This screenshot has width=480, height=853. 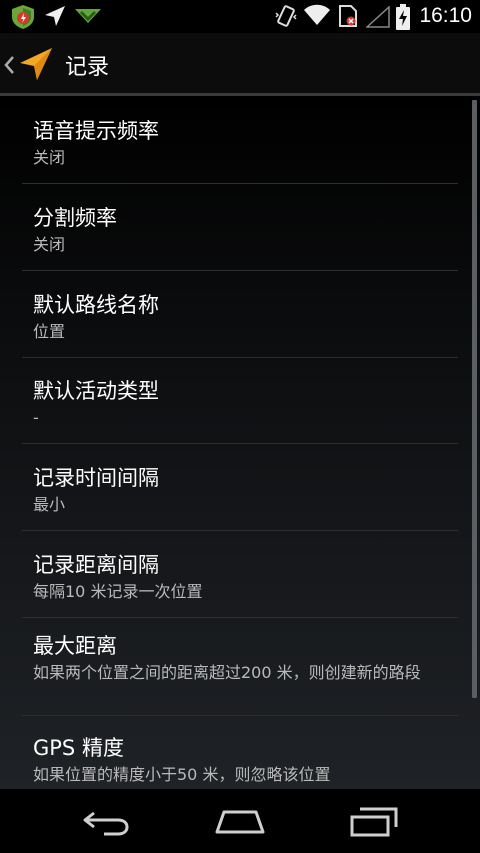 I want to click on page-title: 记录, so click(x=87, y=67).